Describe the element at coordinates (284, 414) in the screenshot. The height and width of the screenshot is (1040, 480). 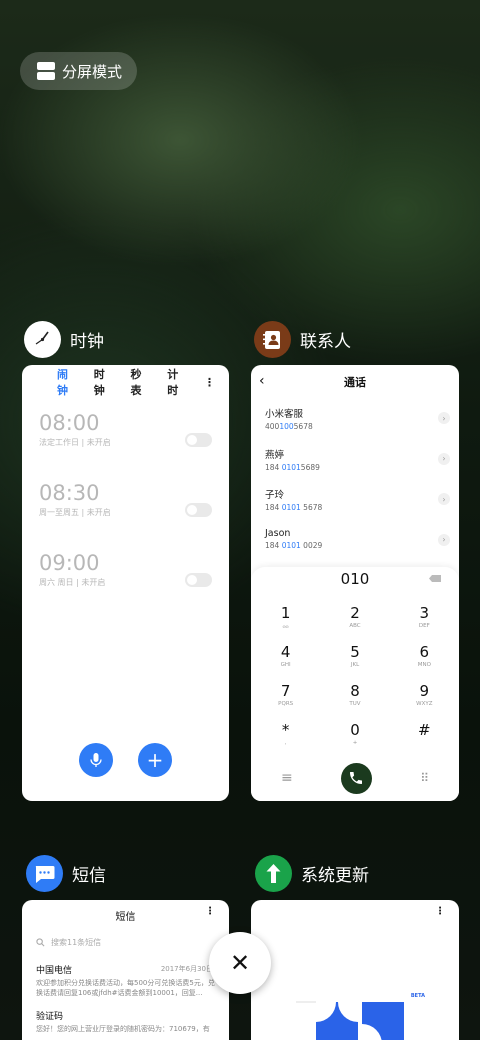
I see `contact-name: 小米客服` at that location.